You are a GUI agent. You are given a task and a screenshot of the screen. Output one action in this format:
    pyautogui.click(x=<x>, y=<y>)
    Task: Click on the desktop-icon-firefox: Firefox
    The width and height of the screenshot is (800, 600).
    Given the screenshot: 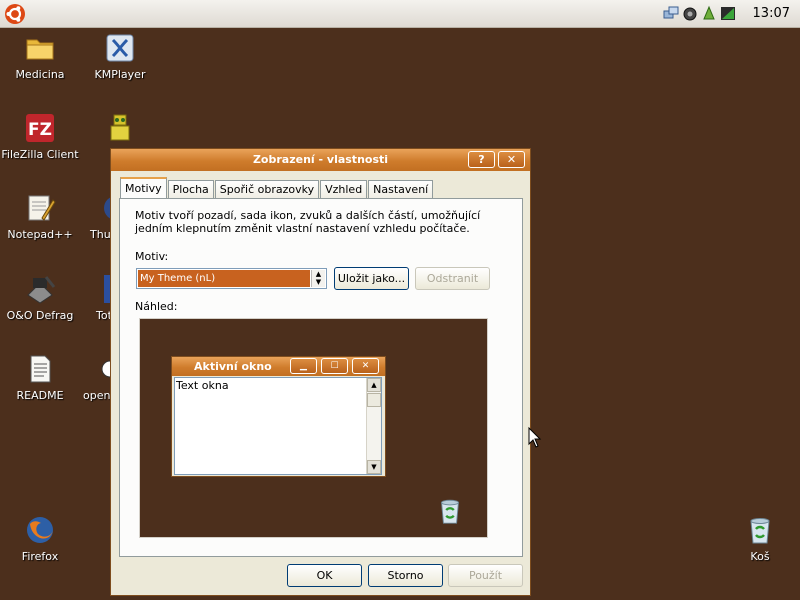 What is the action you would take?
    pyautogui.click(x=40, y=538)
    